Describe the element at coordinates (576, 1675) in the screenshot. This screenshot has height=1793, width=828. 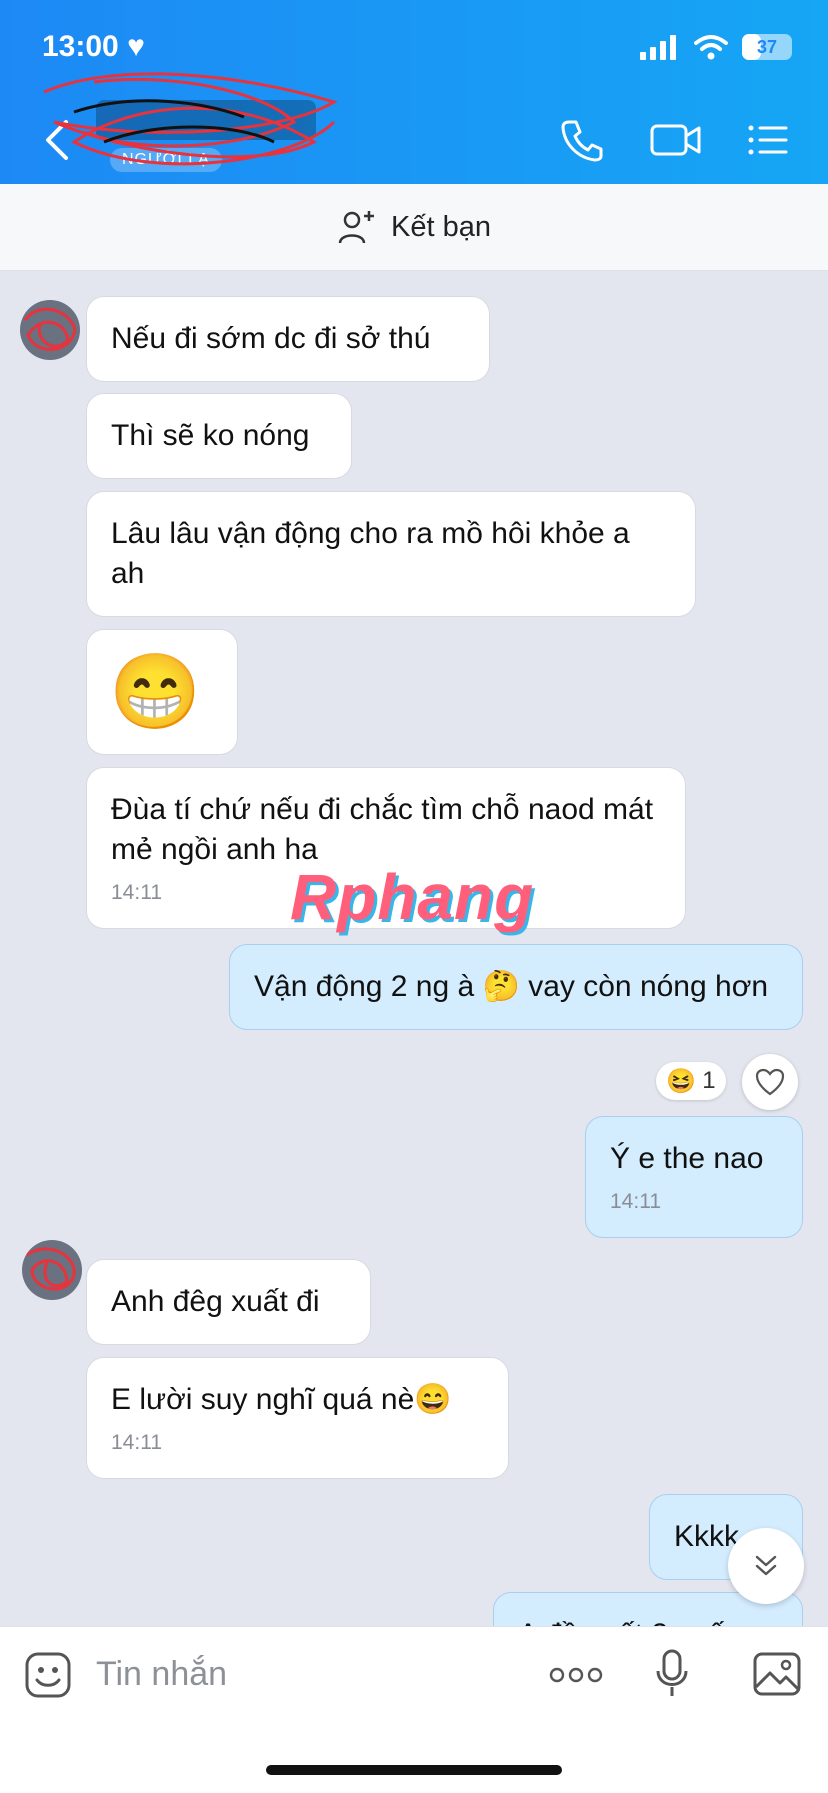
I see `more-options-icon` at that location.